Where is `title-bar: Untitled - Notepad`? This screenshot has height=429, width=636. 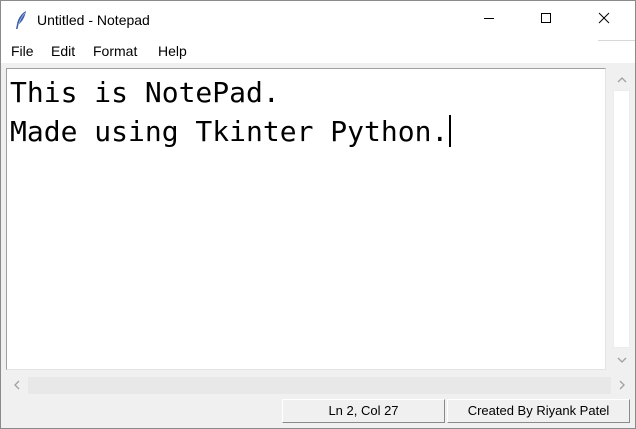
title-bar: Untitled - Notepad is located at coordinates (318, 20).